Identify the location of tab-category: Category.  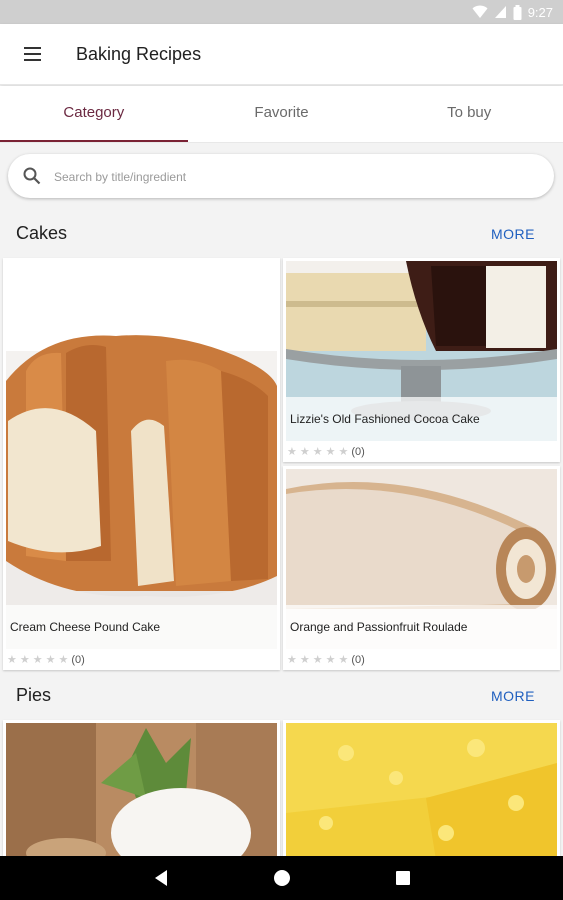
(94, 114).